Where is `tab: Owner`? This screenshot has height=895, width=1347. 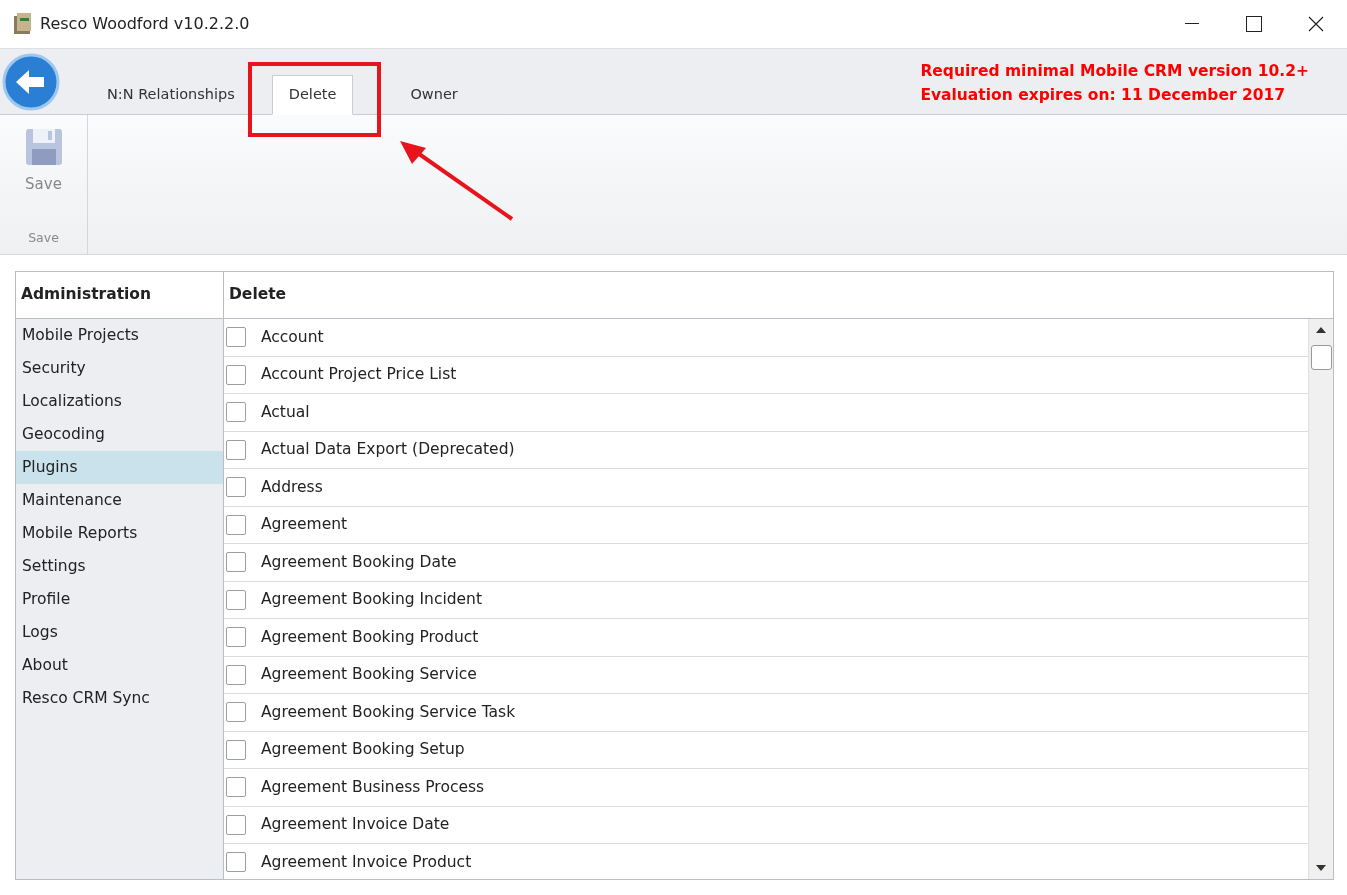
tab: Owner is located at coordinates (434, 95).